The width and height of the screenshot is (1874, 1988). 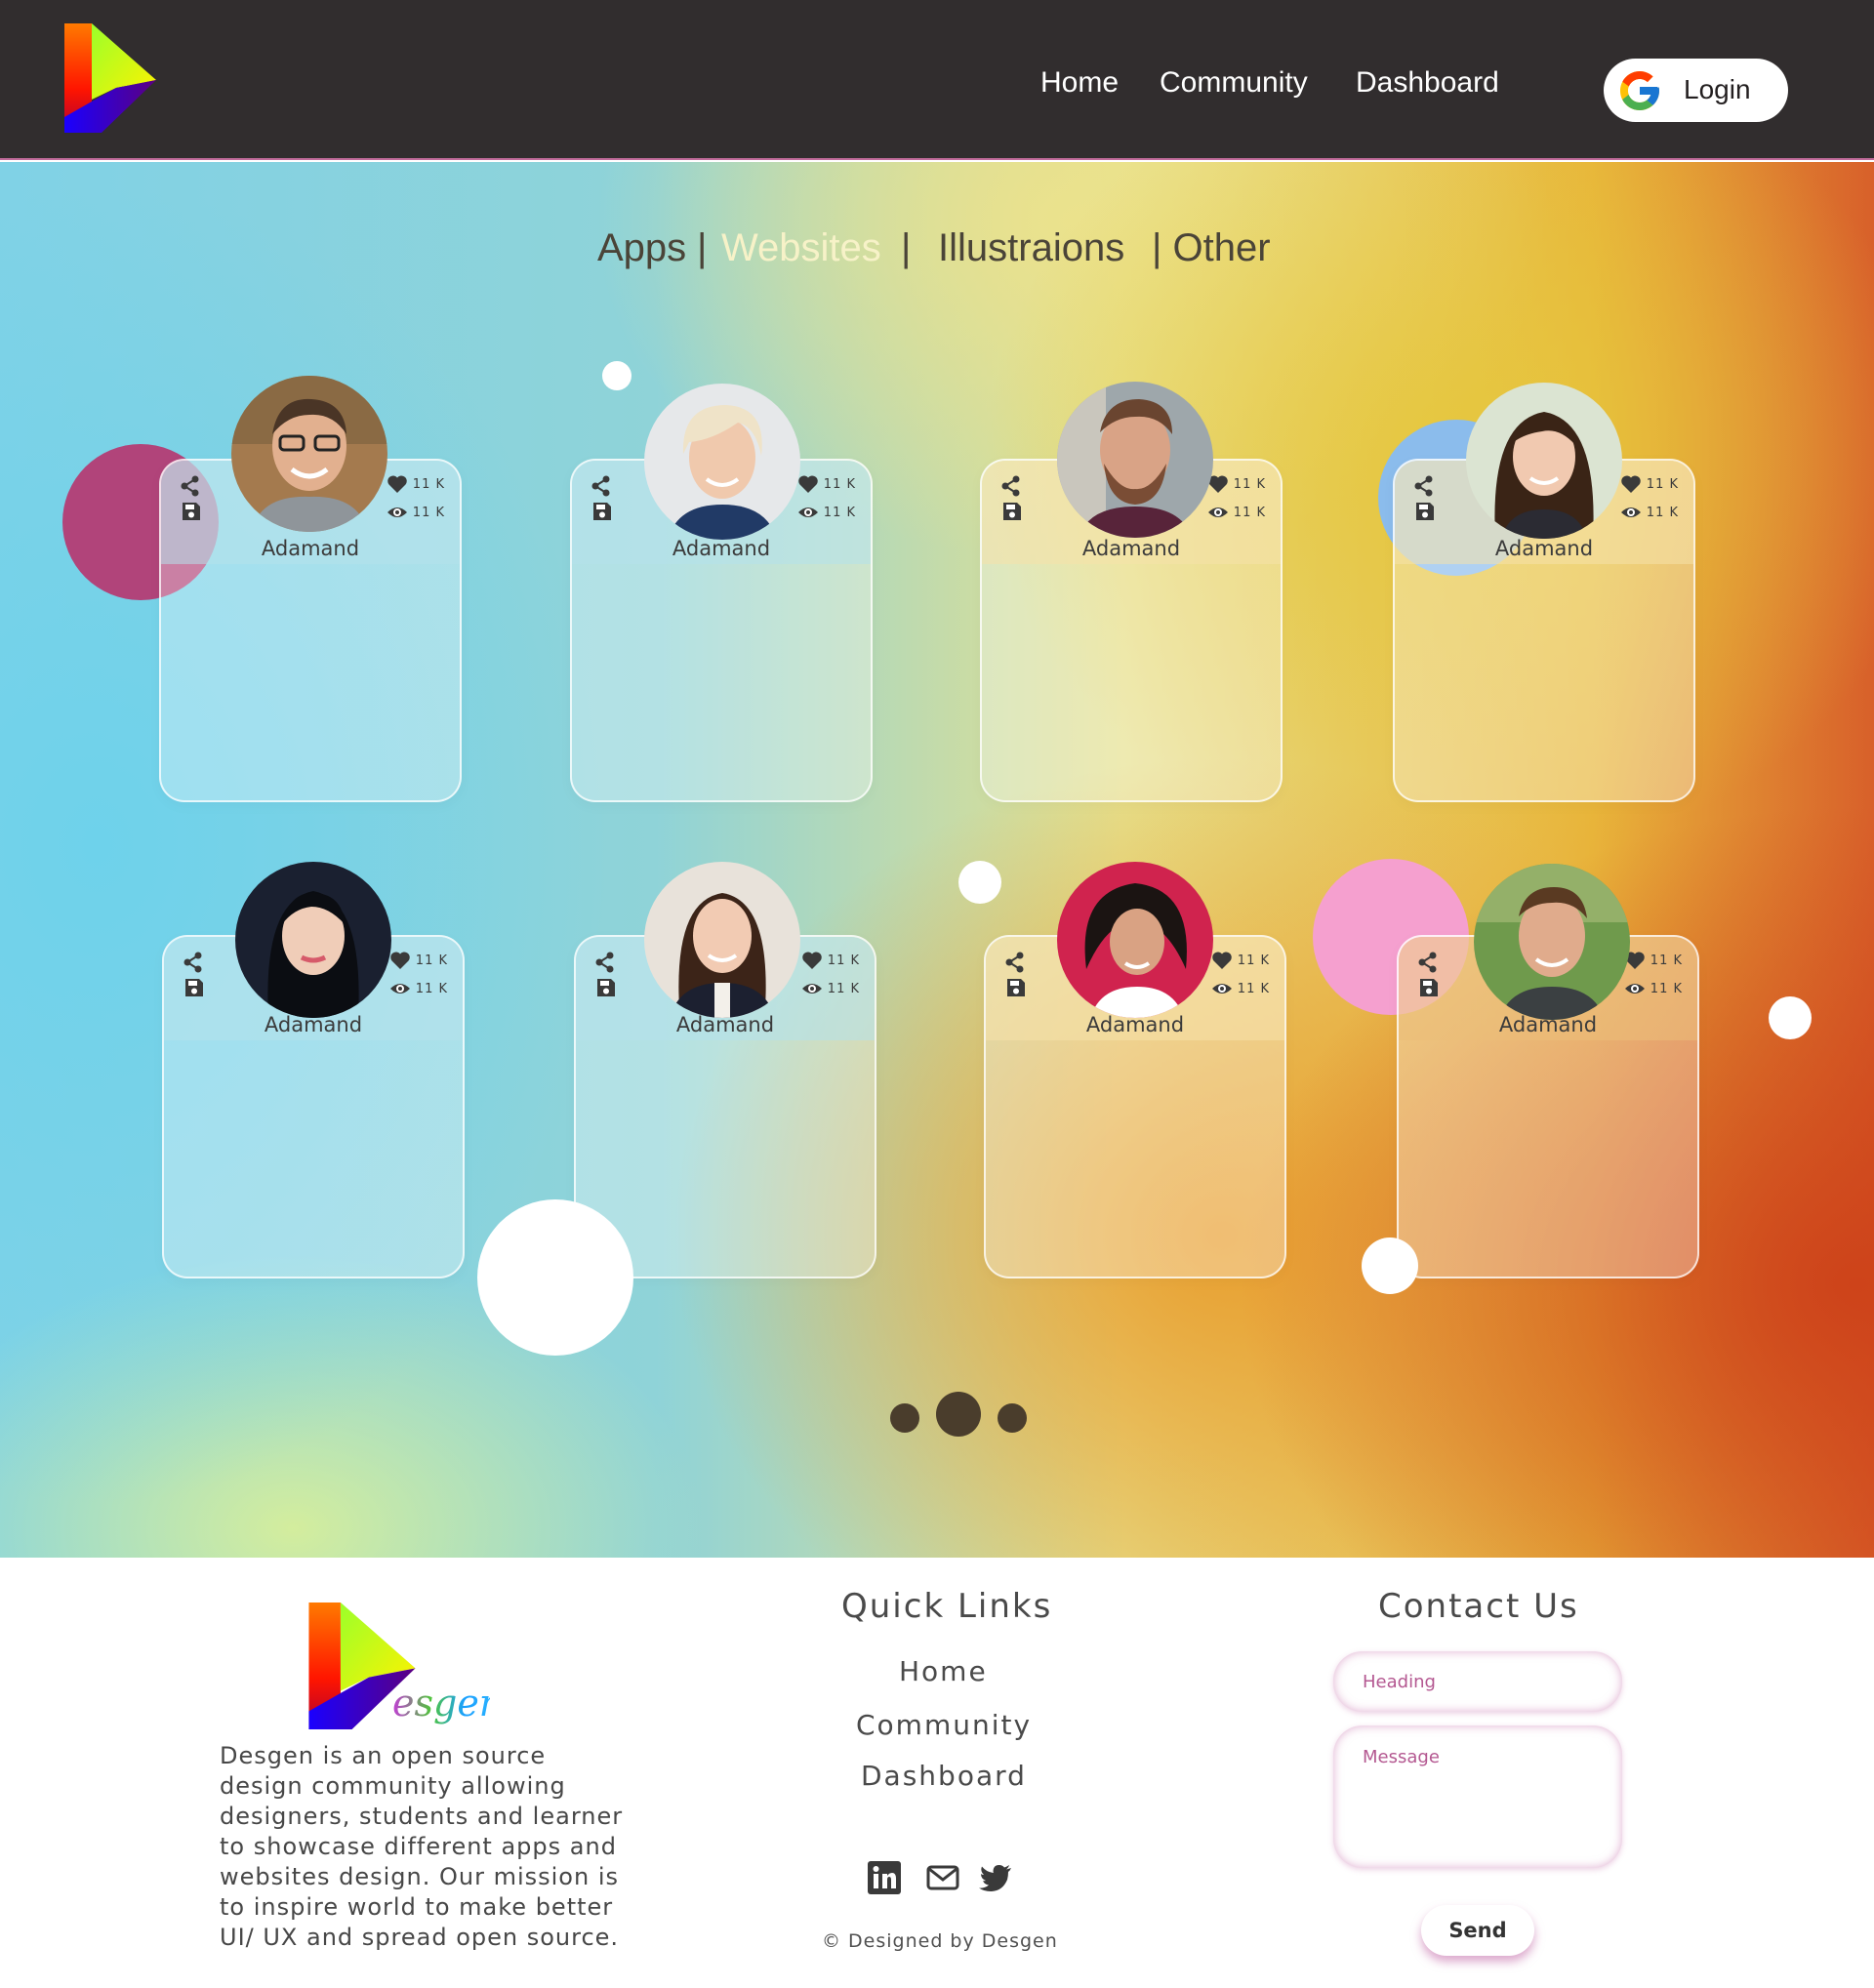 I want to click on twitter-icon, so click(x=995, y=1877).